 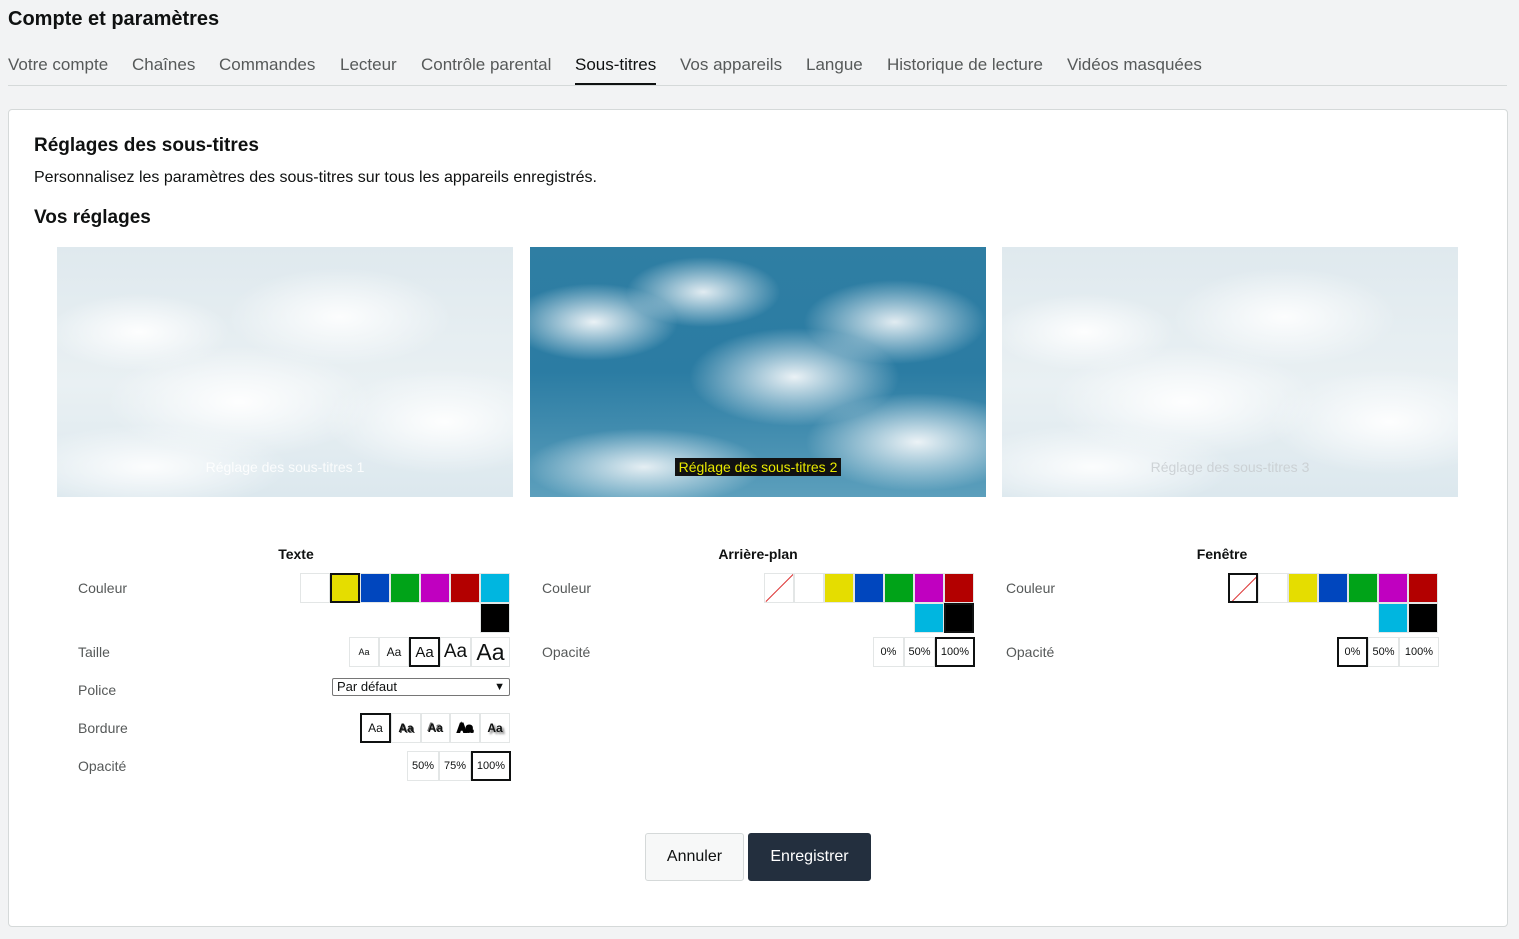 What do you see at coordinates (1222, 554) in the screenshot?
I see `window-settings-title: Fenêtre` at bounding box center [1222, 554].